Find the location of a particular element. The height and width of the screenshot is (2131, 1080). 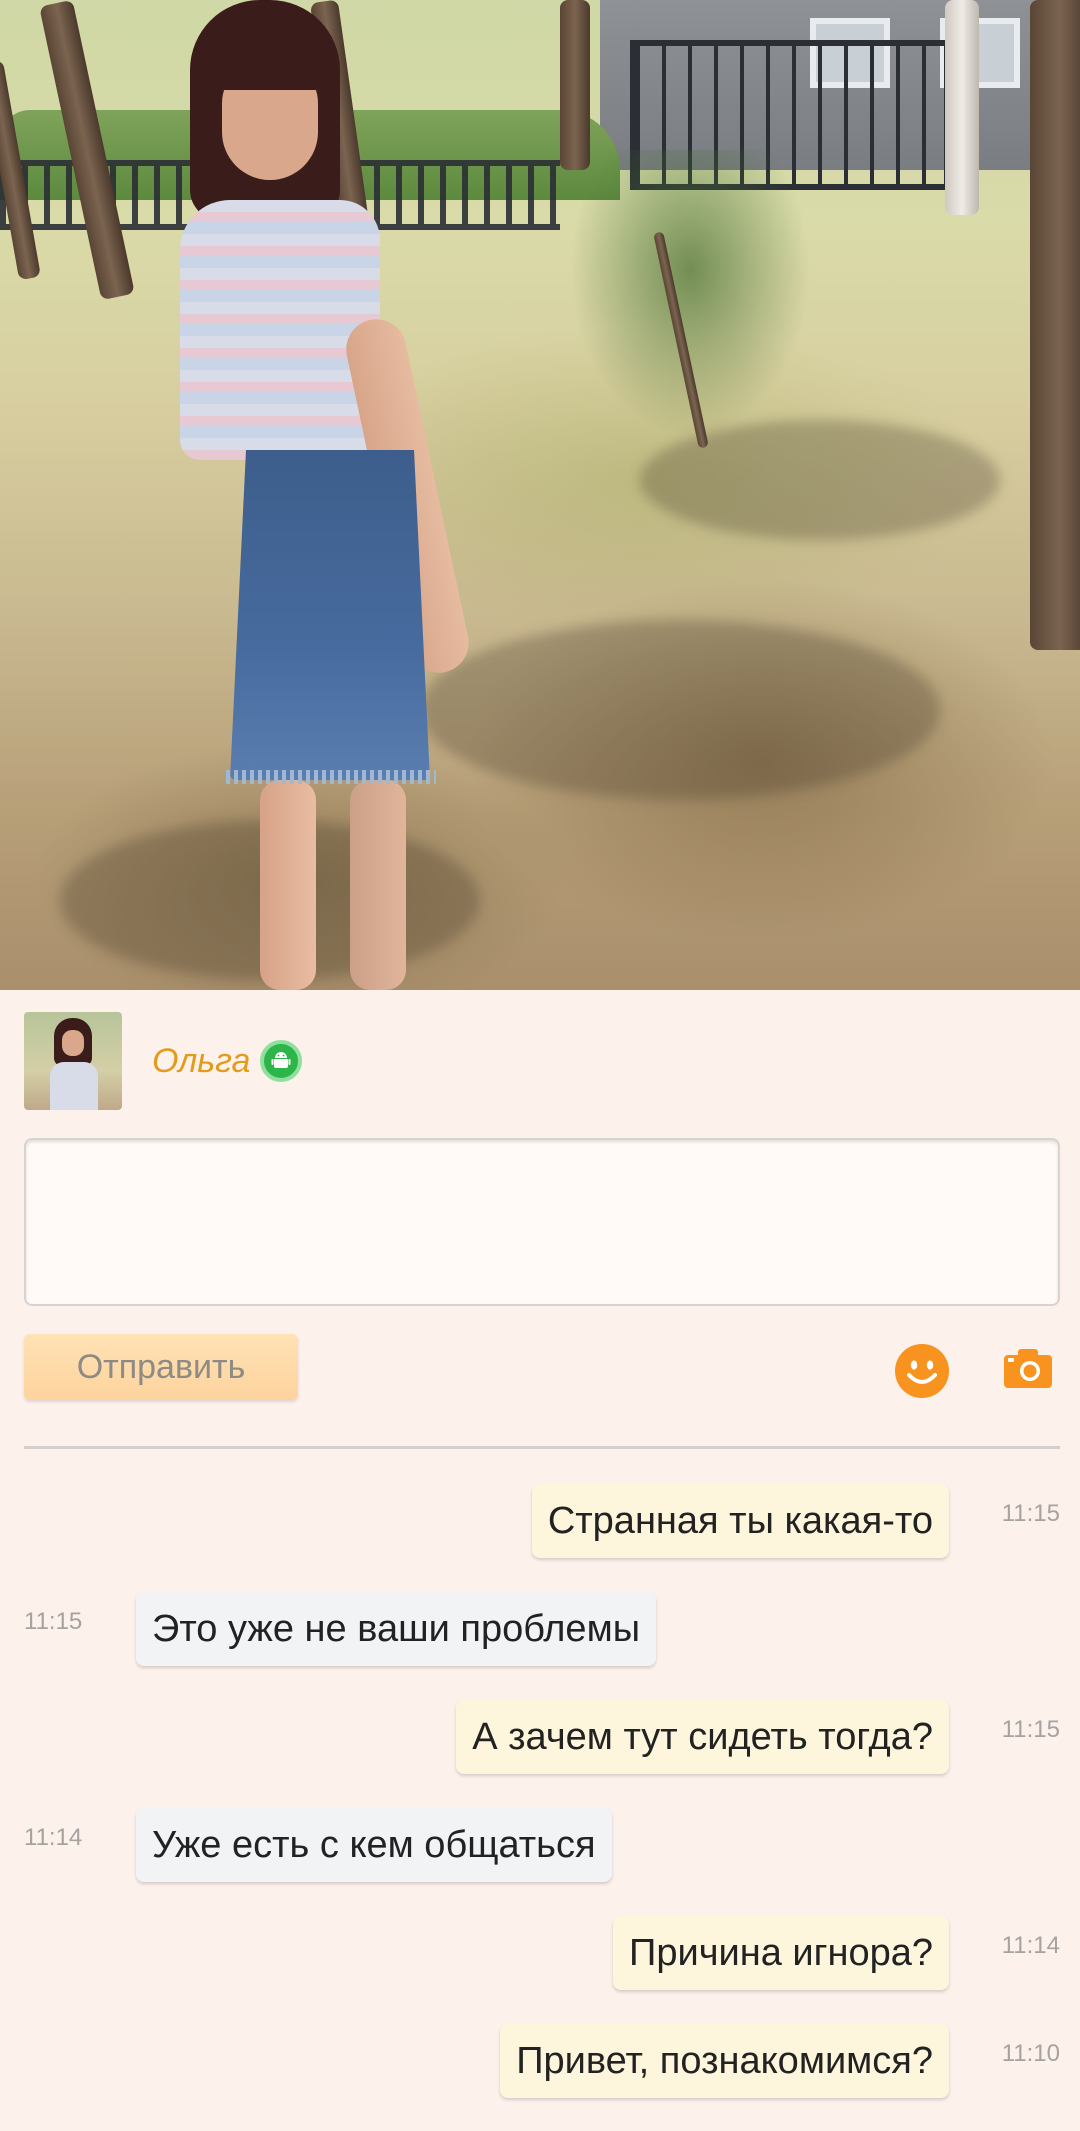

message-input is located at coordinates (542, 1222).